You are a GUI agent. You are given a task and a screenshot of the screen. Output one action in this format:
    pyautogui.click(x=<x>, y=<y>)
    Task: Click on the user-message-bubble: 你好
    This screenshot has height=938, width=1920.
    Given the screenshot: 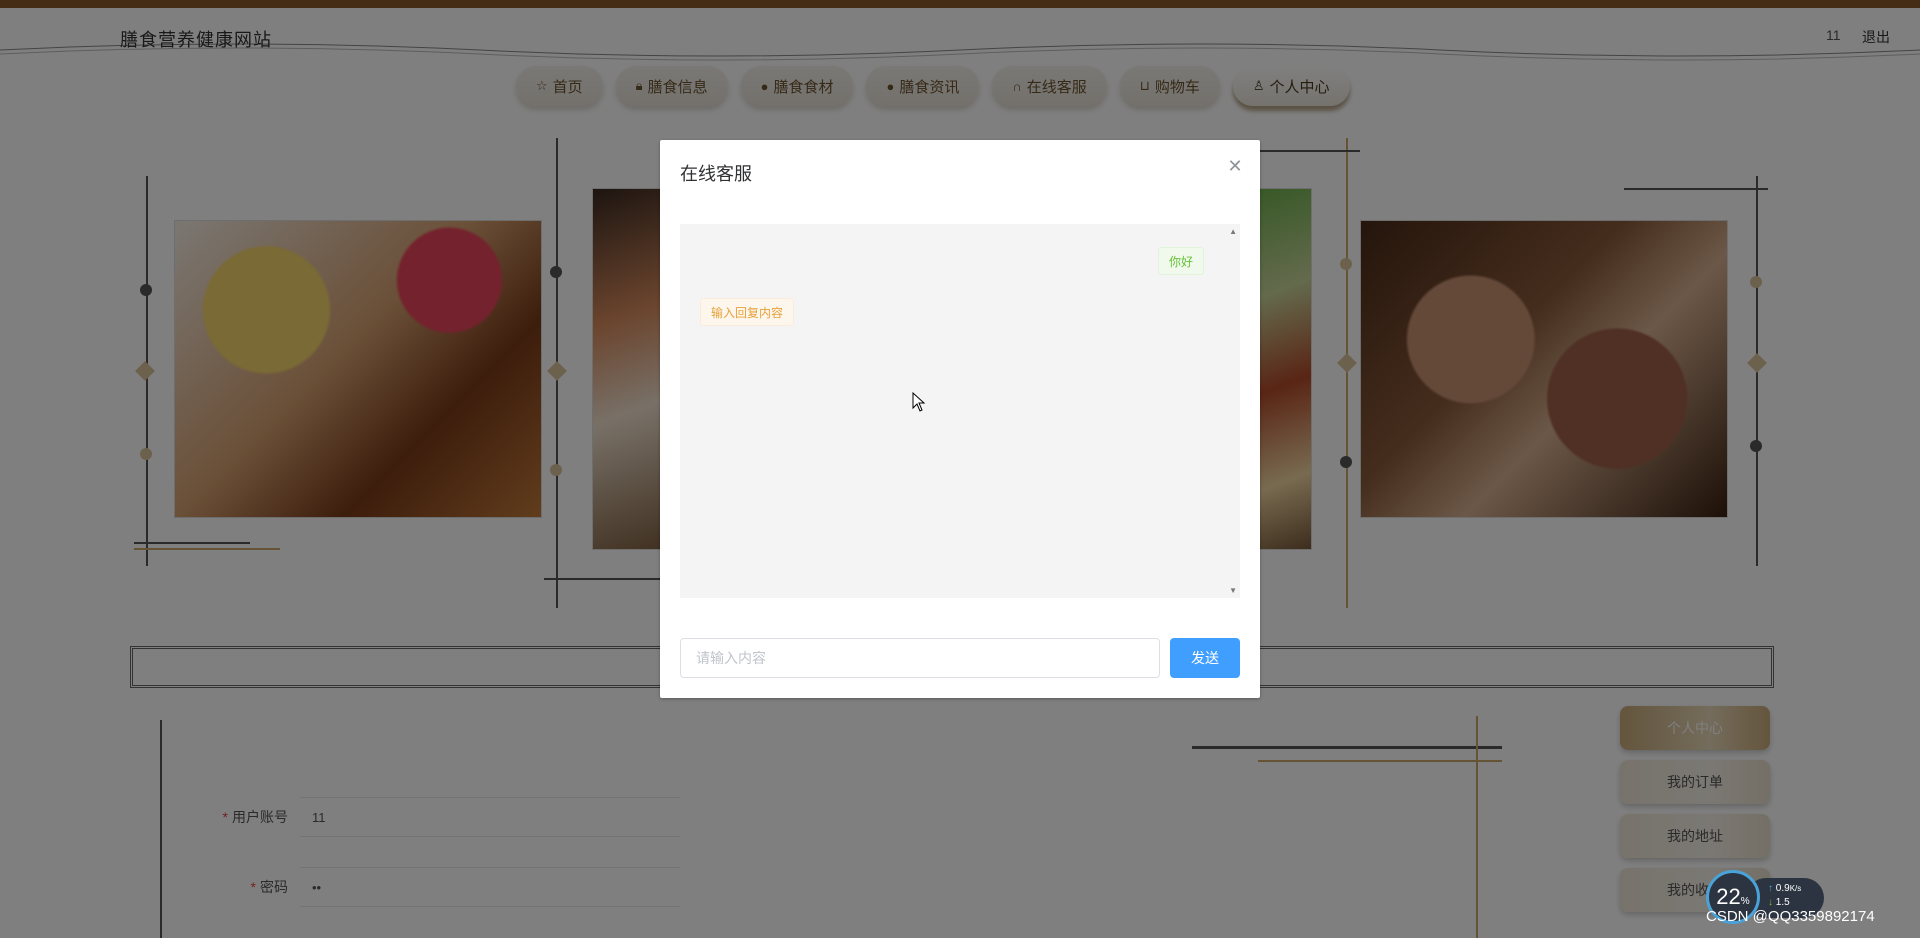 What is the action you would take?
    pyautogui.click(x=1180, y=261)
    